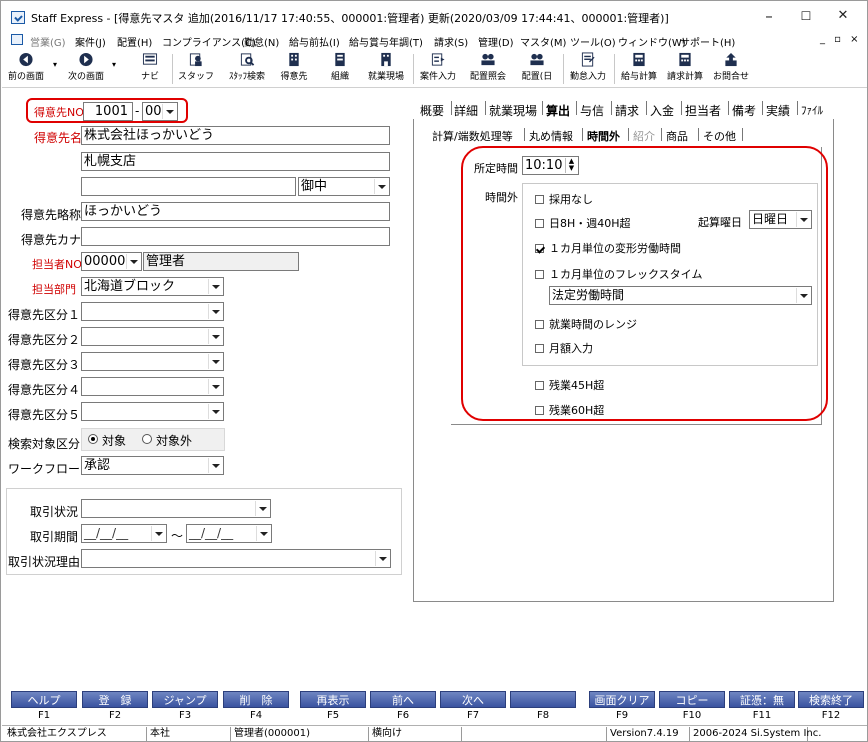  Describe the element at coordinates (744, 110) in the screenshot. I see `tab-notes: 備考` at that location.